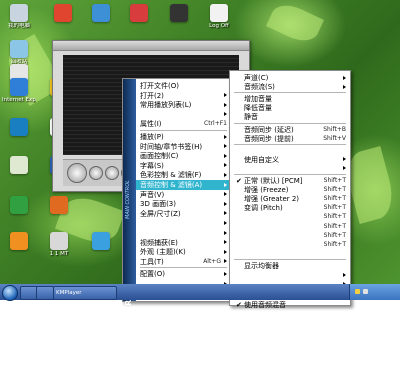 Image resolution: width=400 pixels, height=375 pixels. What do you see at coordinates (183, 130) in the screenshot?
I see `menu-separator` at bounding box center [183, 130].